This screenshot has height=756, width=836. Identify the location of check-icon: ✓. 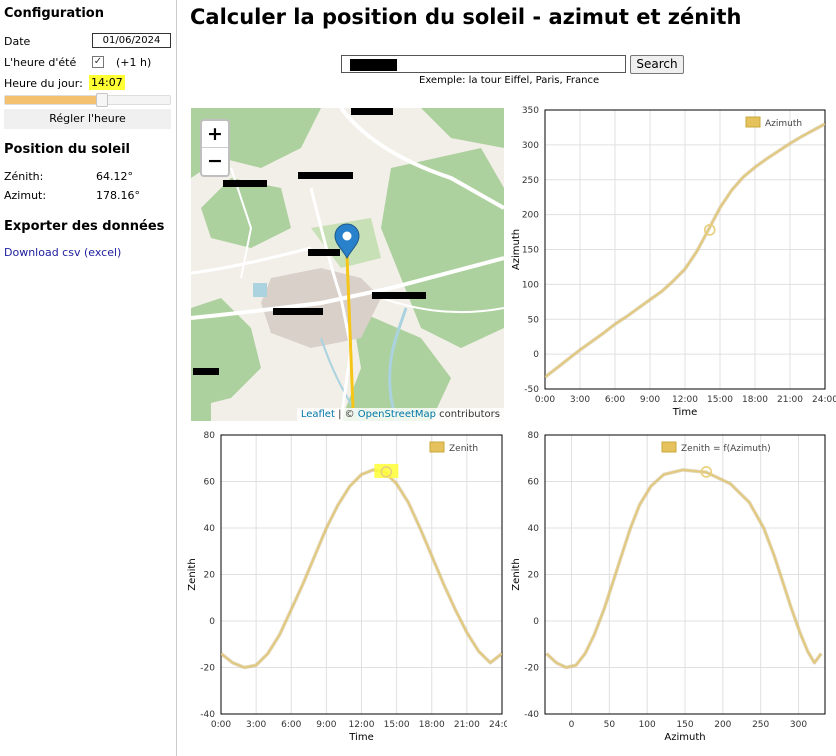
(98, 61).